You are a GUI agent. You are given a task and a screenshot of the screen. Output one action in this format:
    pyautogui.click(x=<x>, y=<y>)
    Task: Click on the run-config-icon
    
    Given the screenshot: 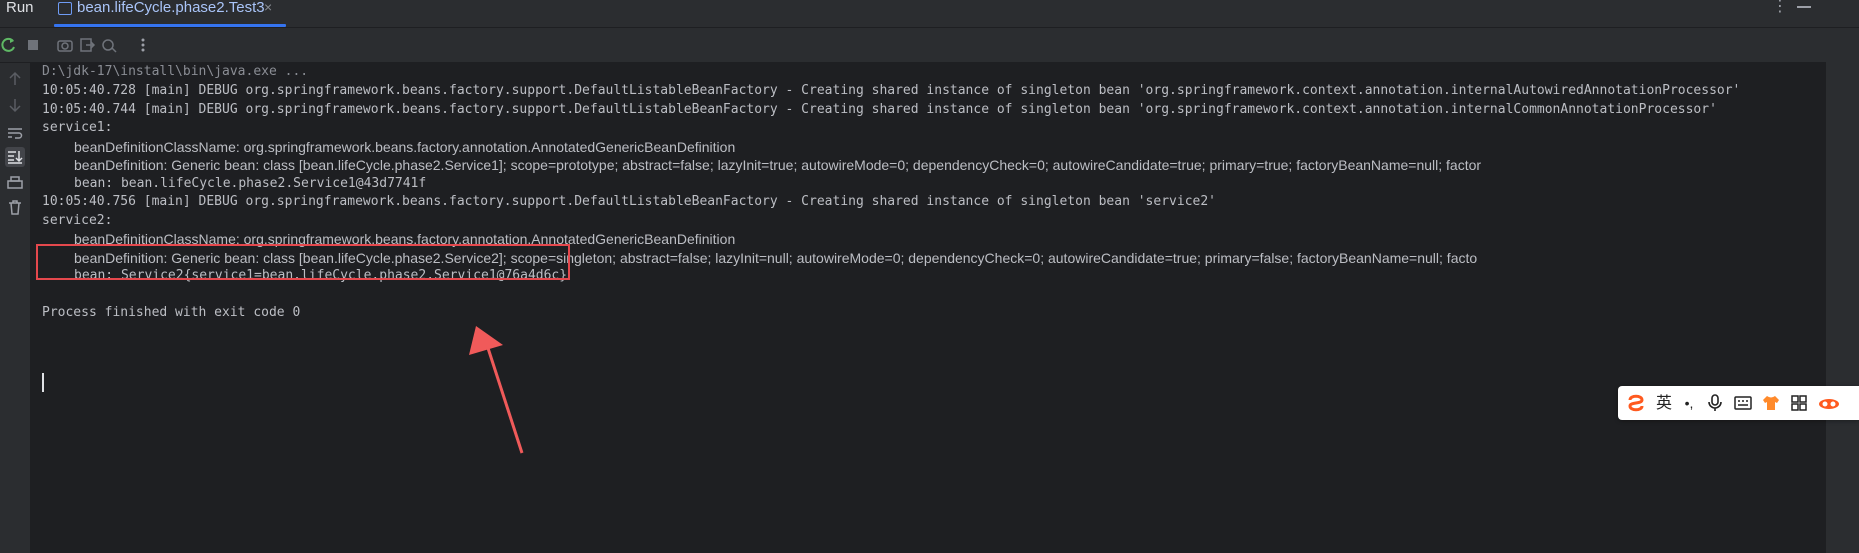 What is the action you would take?
    pyautogui.click(x=65, y=8)
    